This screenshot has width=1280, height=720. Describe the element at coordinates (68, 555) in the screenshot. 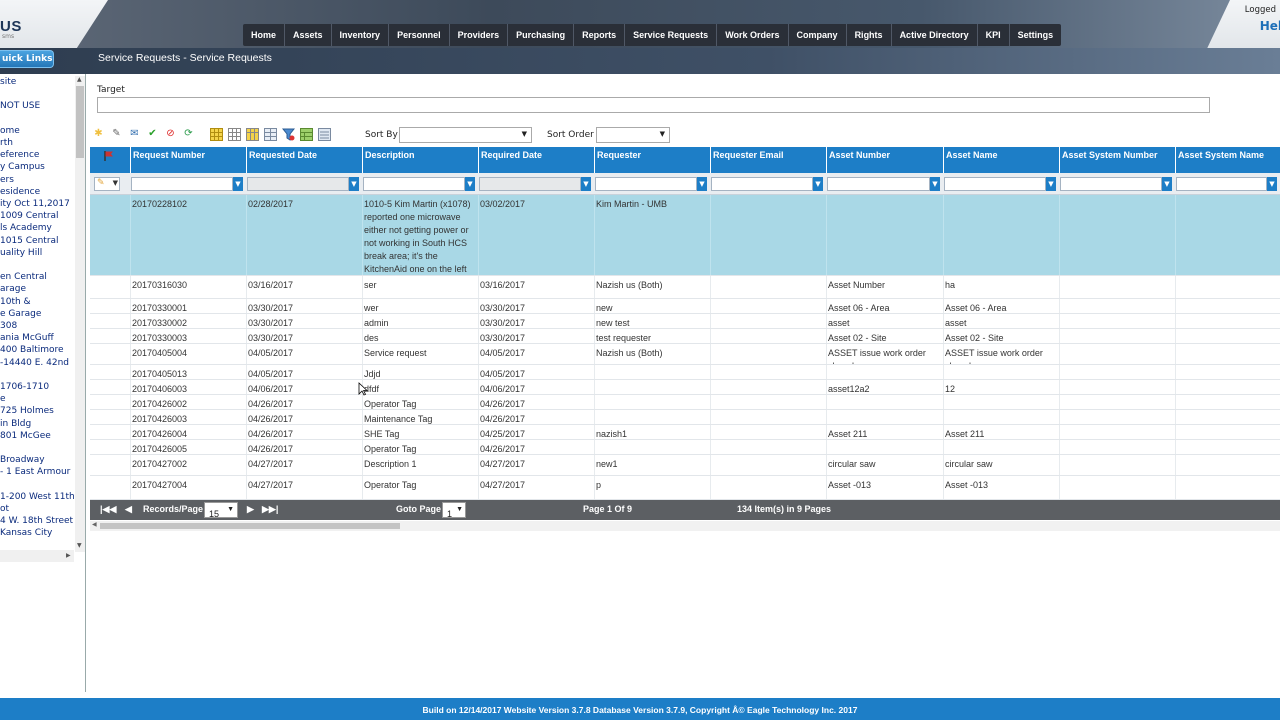

I see `scroll-right-icon: ▶` at that location.